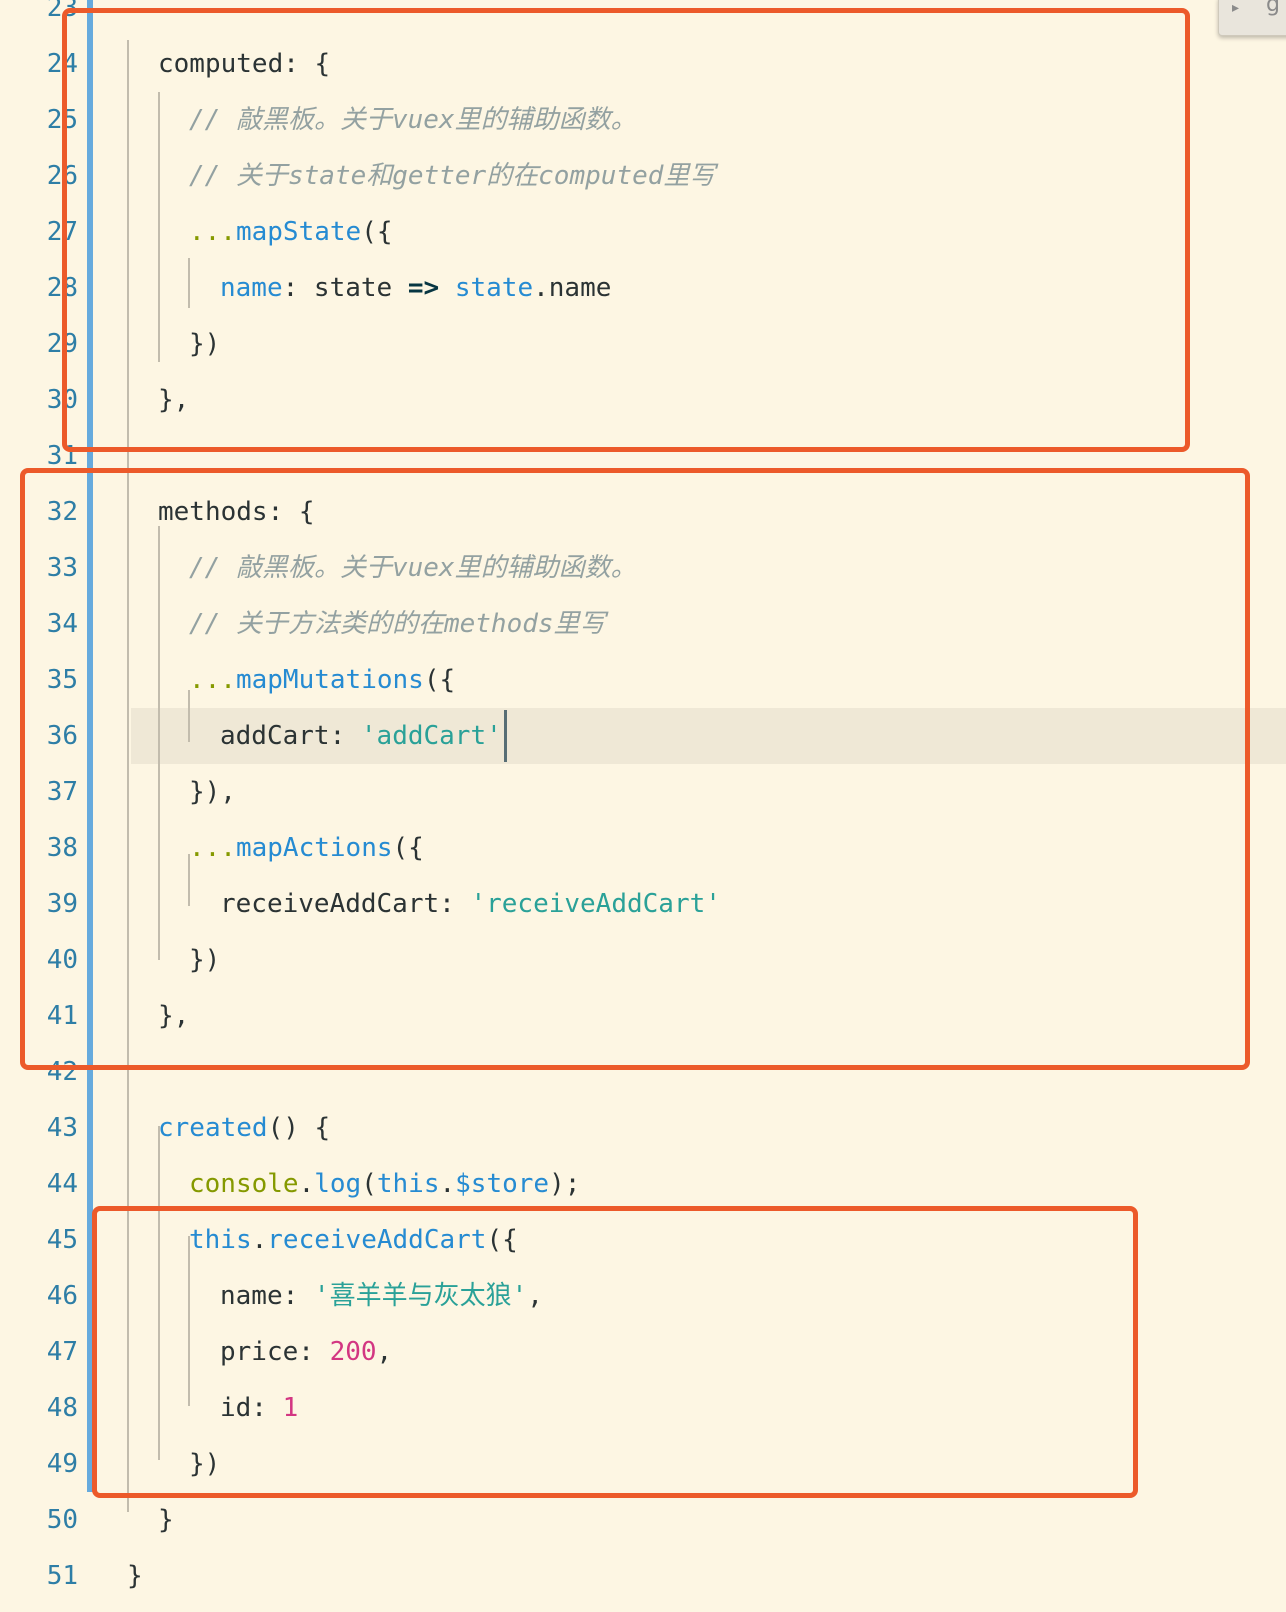 The height and width of the screenshot is (1612, 1286). Describe the element at coordinates (244, 1184) in the screenshot. I see `code-token: console` at that location.